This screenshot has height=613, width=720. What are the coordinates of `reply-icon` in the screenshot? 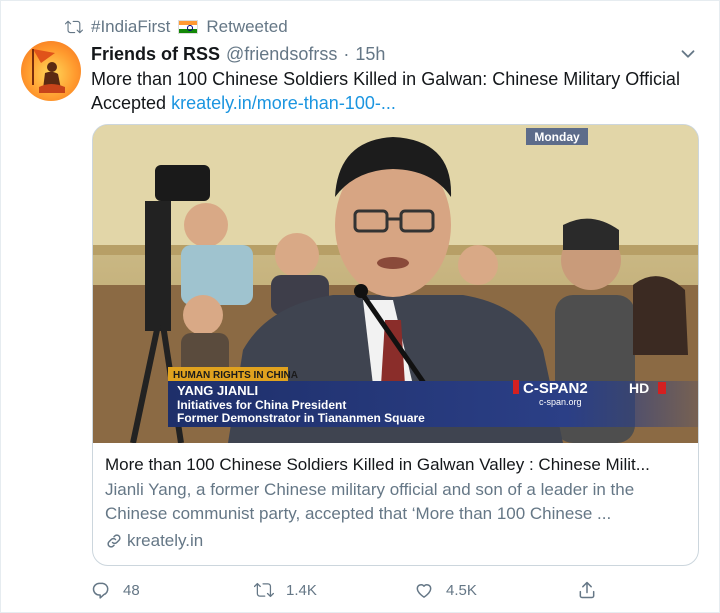 It's located at (100, 590).